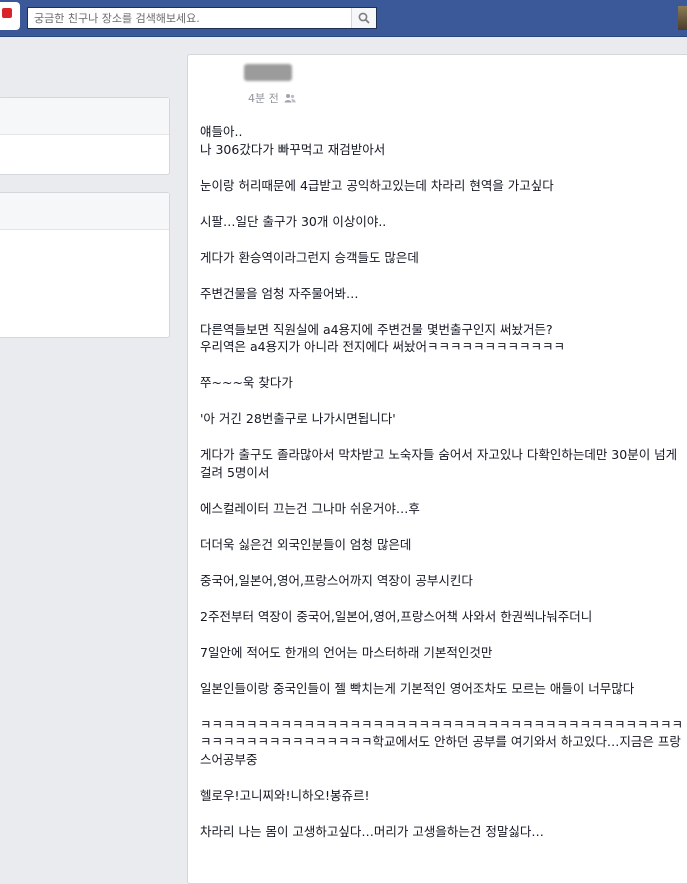 Image resolution: width=687 pixels, height=884 pixels. I want to click on post-paragraph: 에스컬레이터 끄는건 그나마 쉬운거야…후, so click(310, 508).